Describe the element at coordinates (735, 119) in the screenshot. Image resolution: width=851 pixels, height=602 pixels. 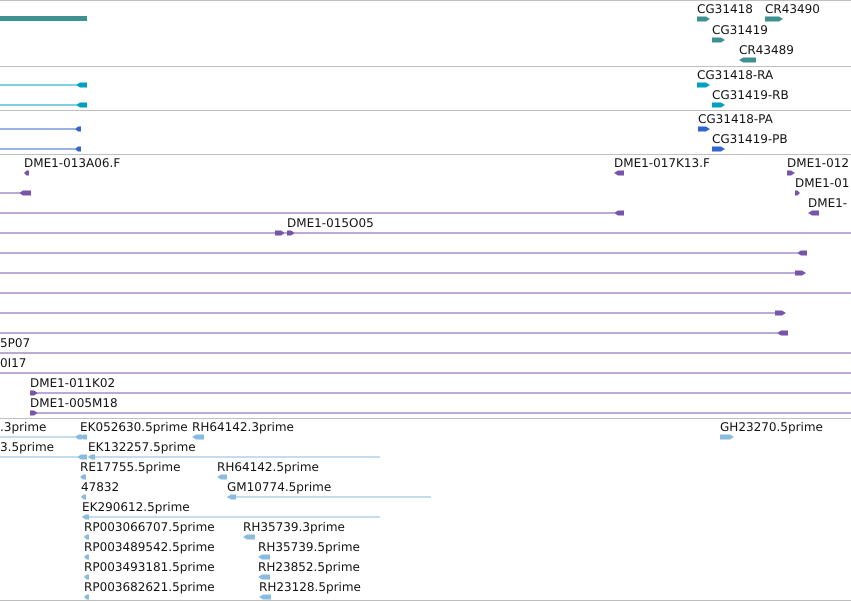
I see `feature-label: CG31418-PA` at that location.